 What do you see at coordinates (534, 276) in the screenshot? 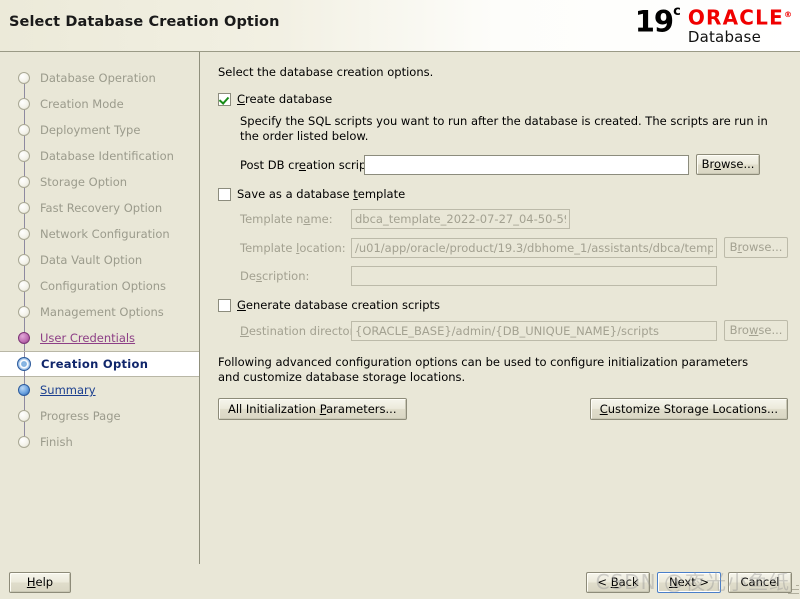
I see `template-description-input` at bounding box center [534, 276].